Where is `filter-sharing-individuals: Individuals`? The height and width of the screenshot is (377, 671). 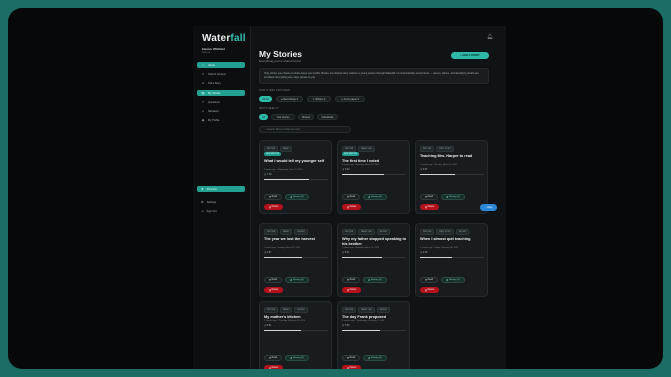
filter-sharing-individuals: Individuals is located at coordinates (327, 117).